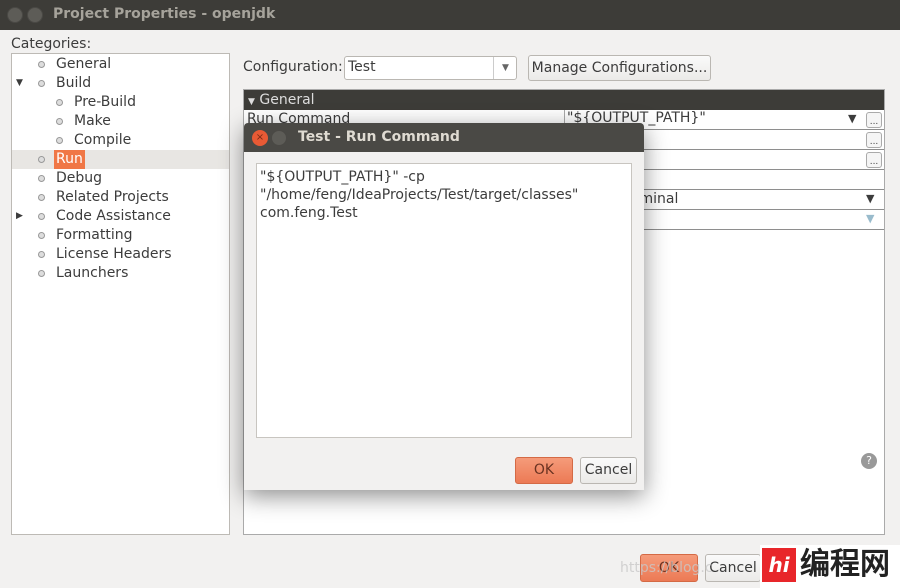  Describe the element at coordinates (379, 137) in the screenshot. I see `dialog-title: Test - Run Command` at that location.